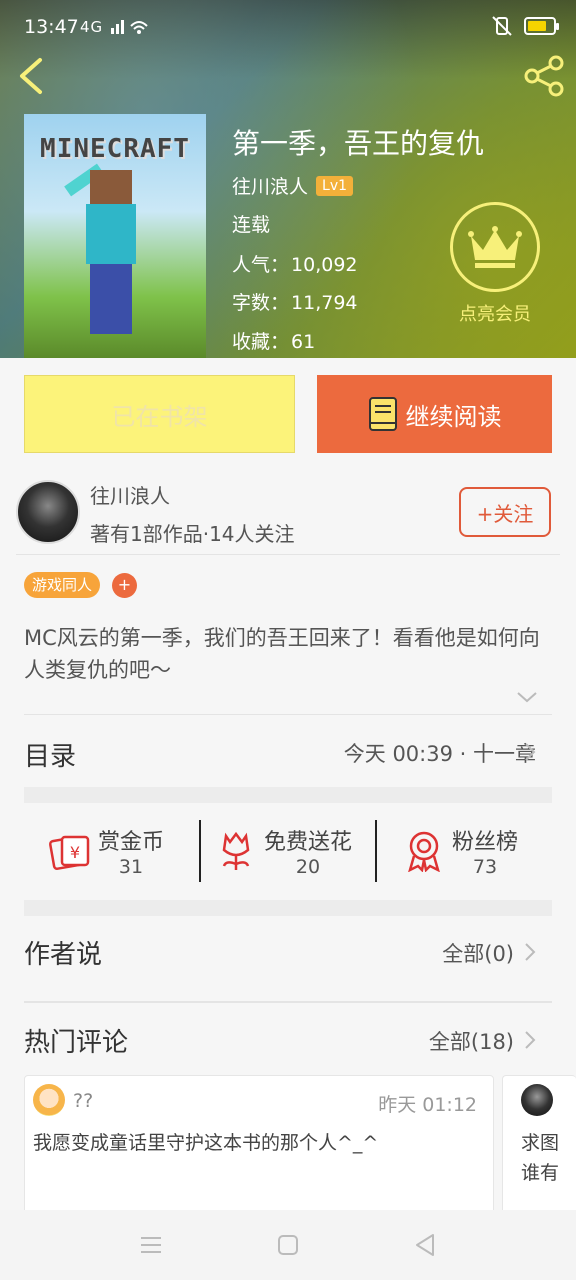 The width and height of the screenshot is (576, 1280). I want to click on book-word-count: 字数： 11,794, so click(295, 301).